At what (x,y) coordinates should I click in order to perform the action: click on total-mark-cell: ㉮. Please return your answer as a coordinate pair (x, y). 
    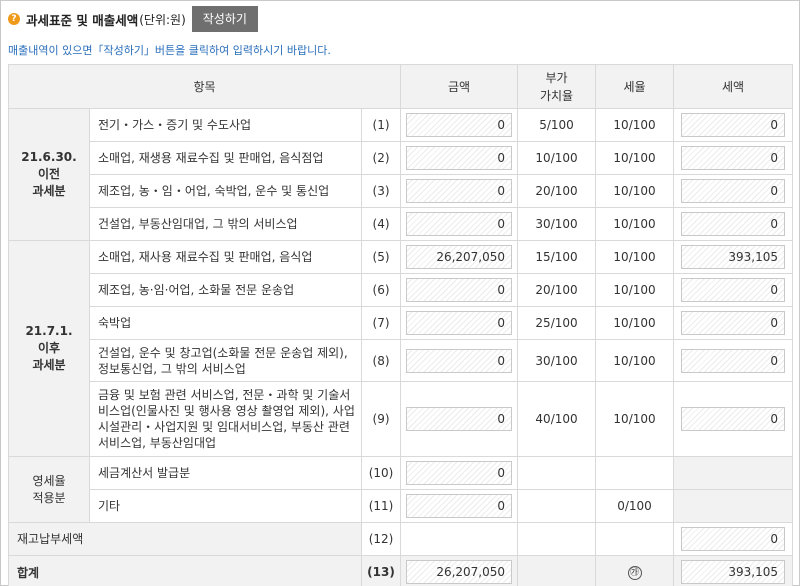
    Looking at the image, I should click on (635, 570).